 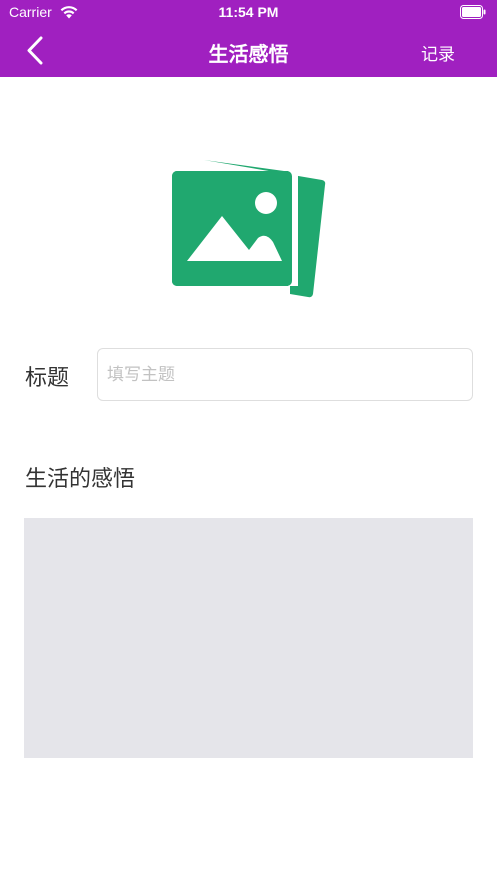 What do you see at coordinates (473, 12) in the screenshot?
I see `battery-icon` at bounding box center [473, 12].